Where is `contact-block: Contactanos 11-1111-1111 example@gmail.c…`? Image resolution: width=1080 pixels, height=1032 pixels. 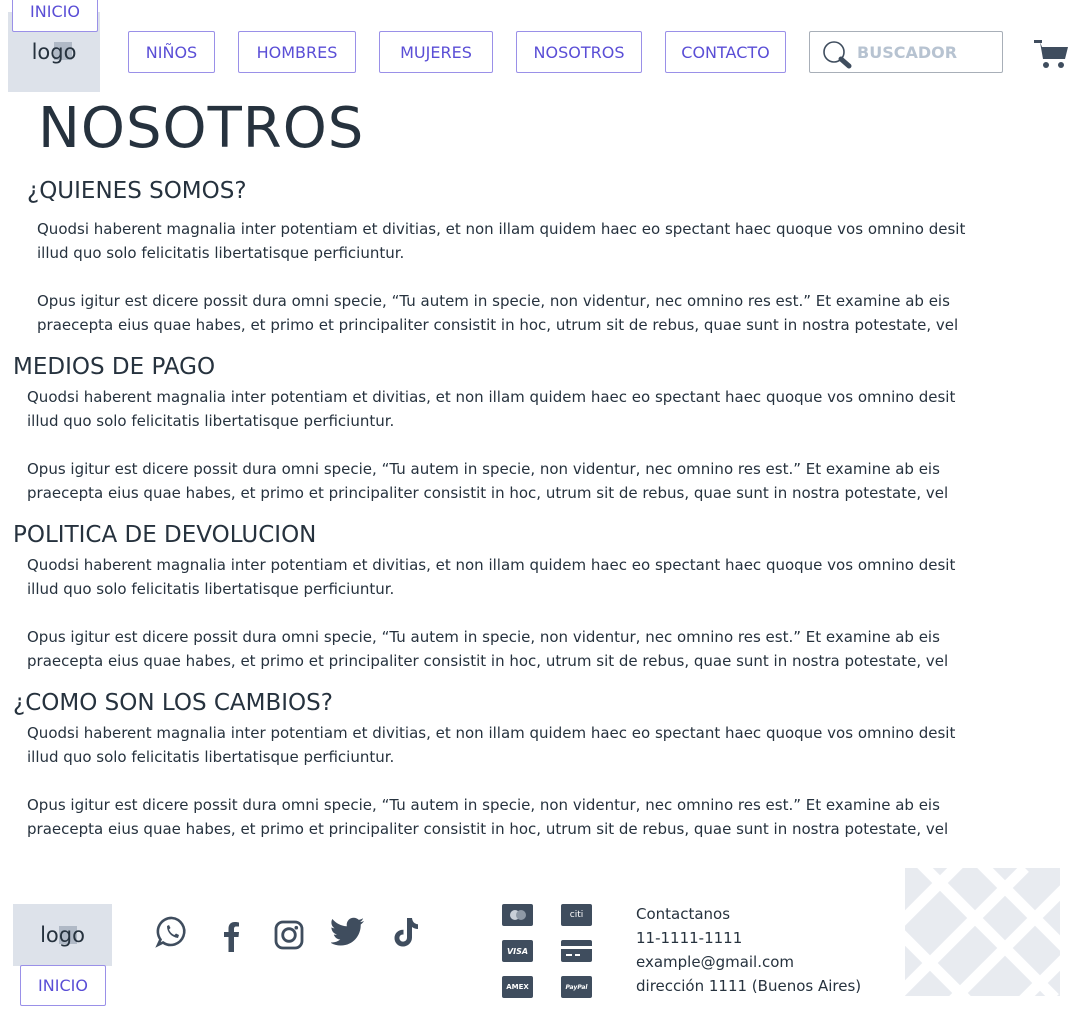 contact-block: Contactanos 11-1111-1111 example@gmail.c… is located at coordinates (748, 950).